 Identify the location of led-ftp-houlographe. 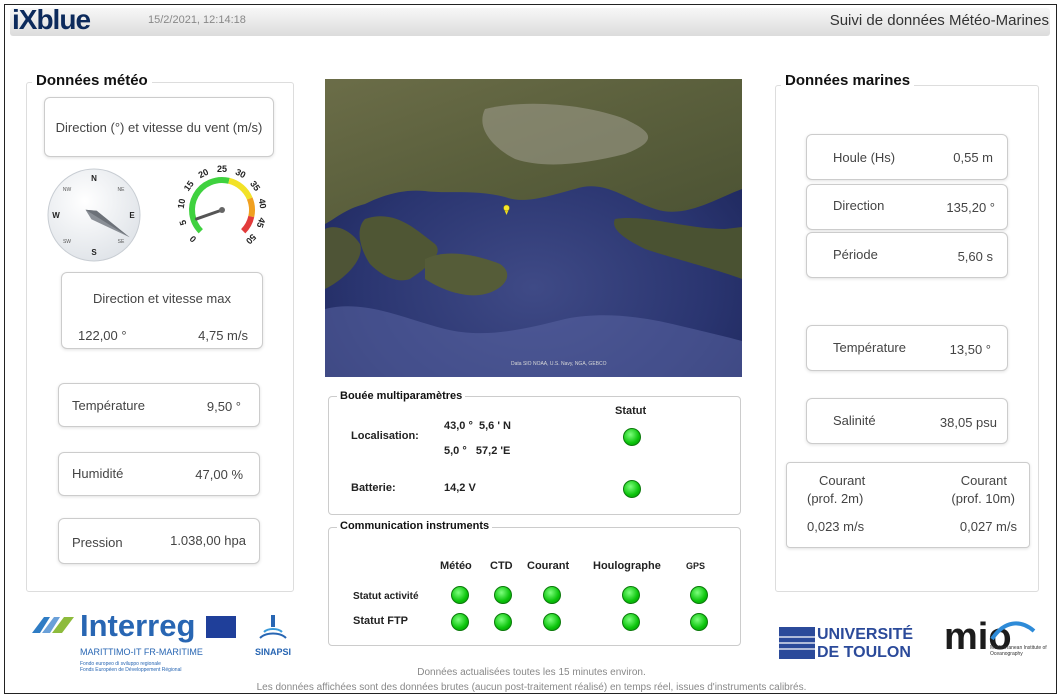
(631, 622).